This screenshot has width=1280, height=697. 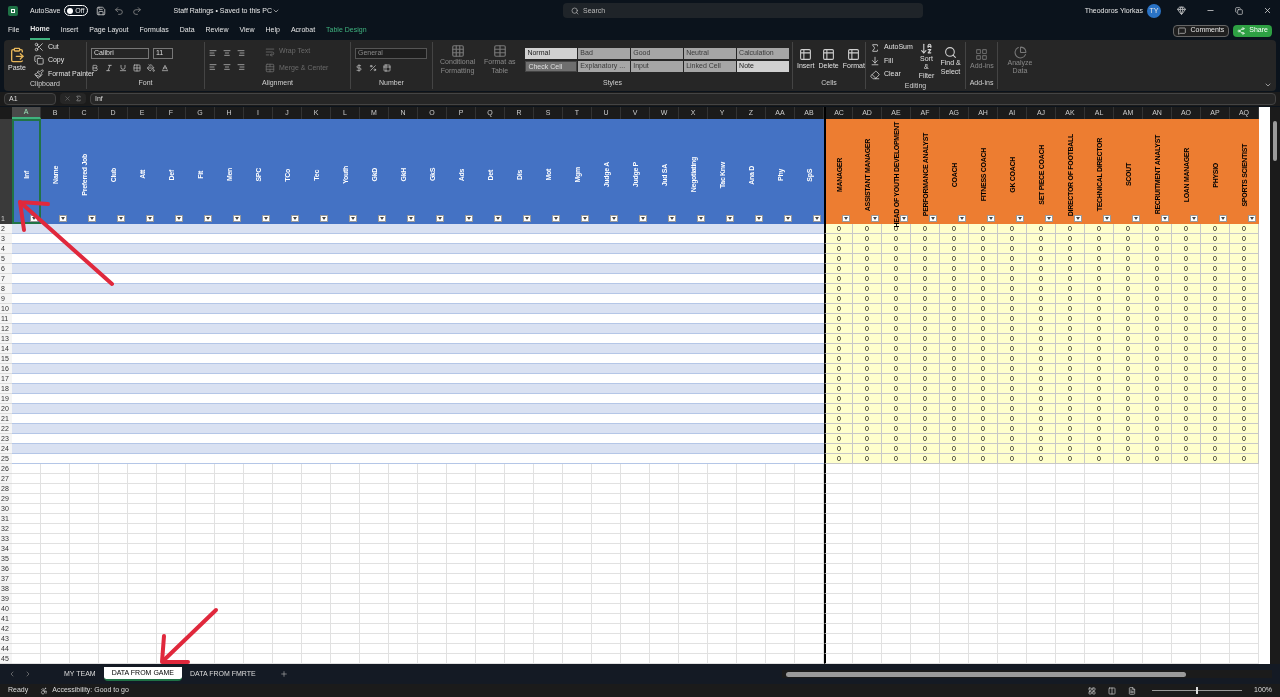 I want to click on annotation-arrow, so click(x=189, y=636).